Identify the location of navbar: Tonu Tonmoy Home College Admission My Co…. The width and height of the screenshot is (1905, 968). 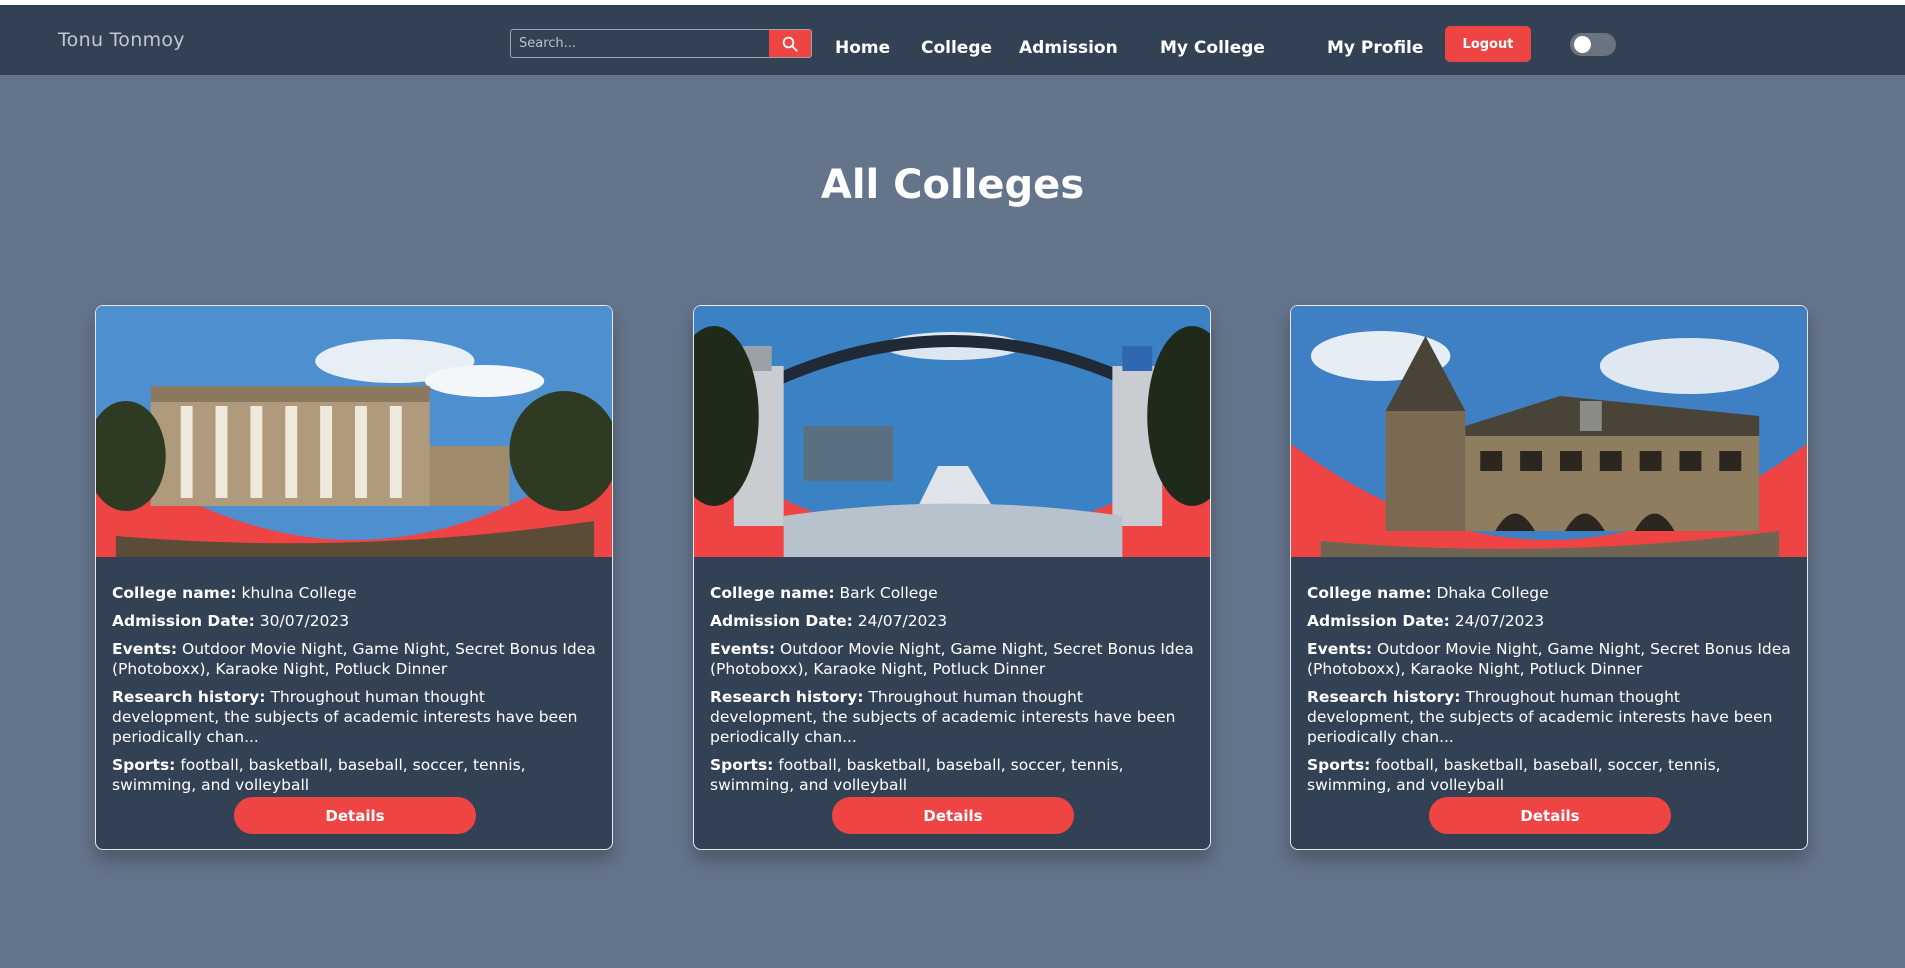
(952, 40).